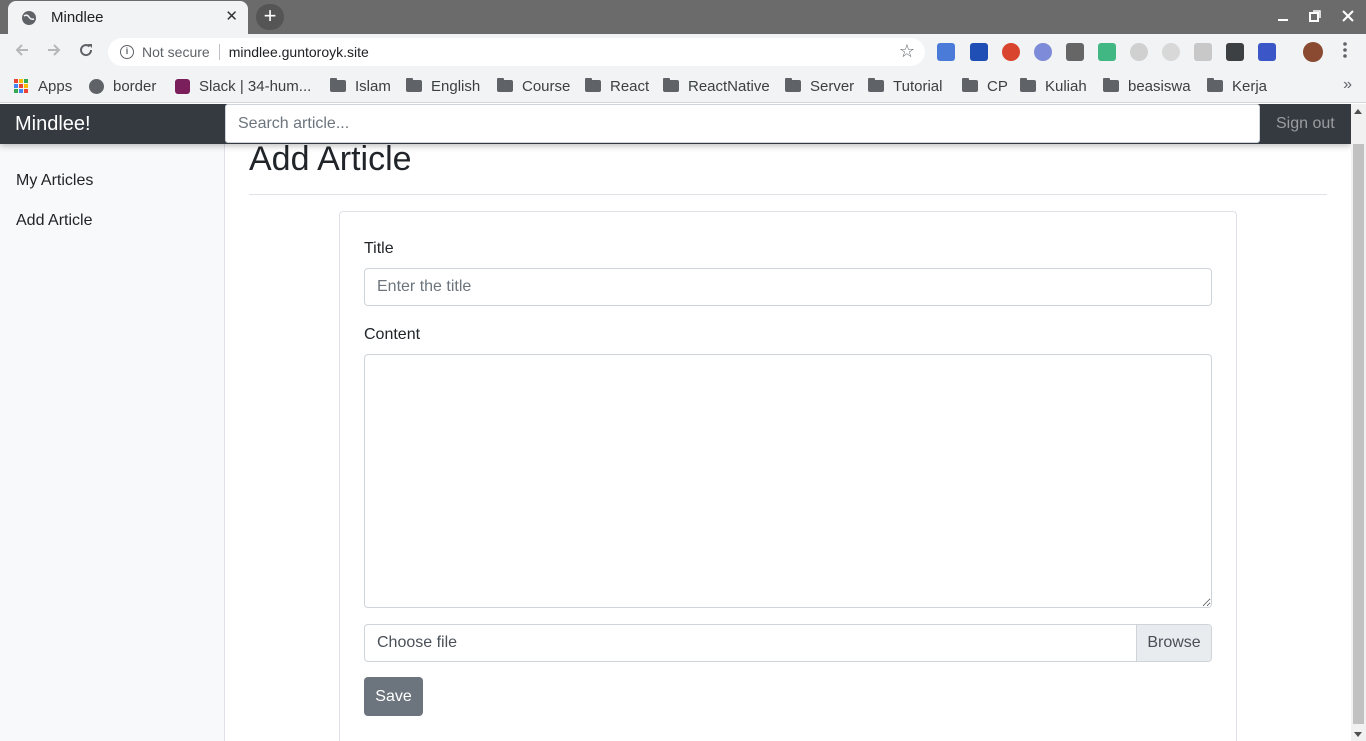 The width and height of the screenshot is (1366, 741). Describe the element at coordinates (270, 17) in the screenshot. I see `new-tab-button: +` at that location.